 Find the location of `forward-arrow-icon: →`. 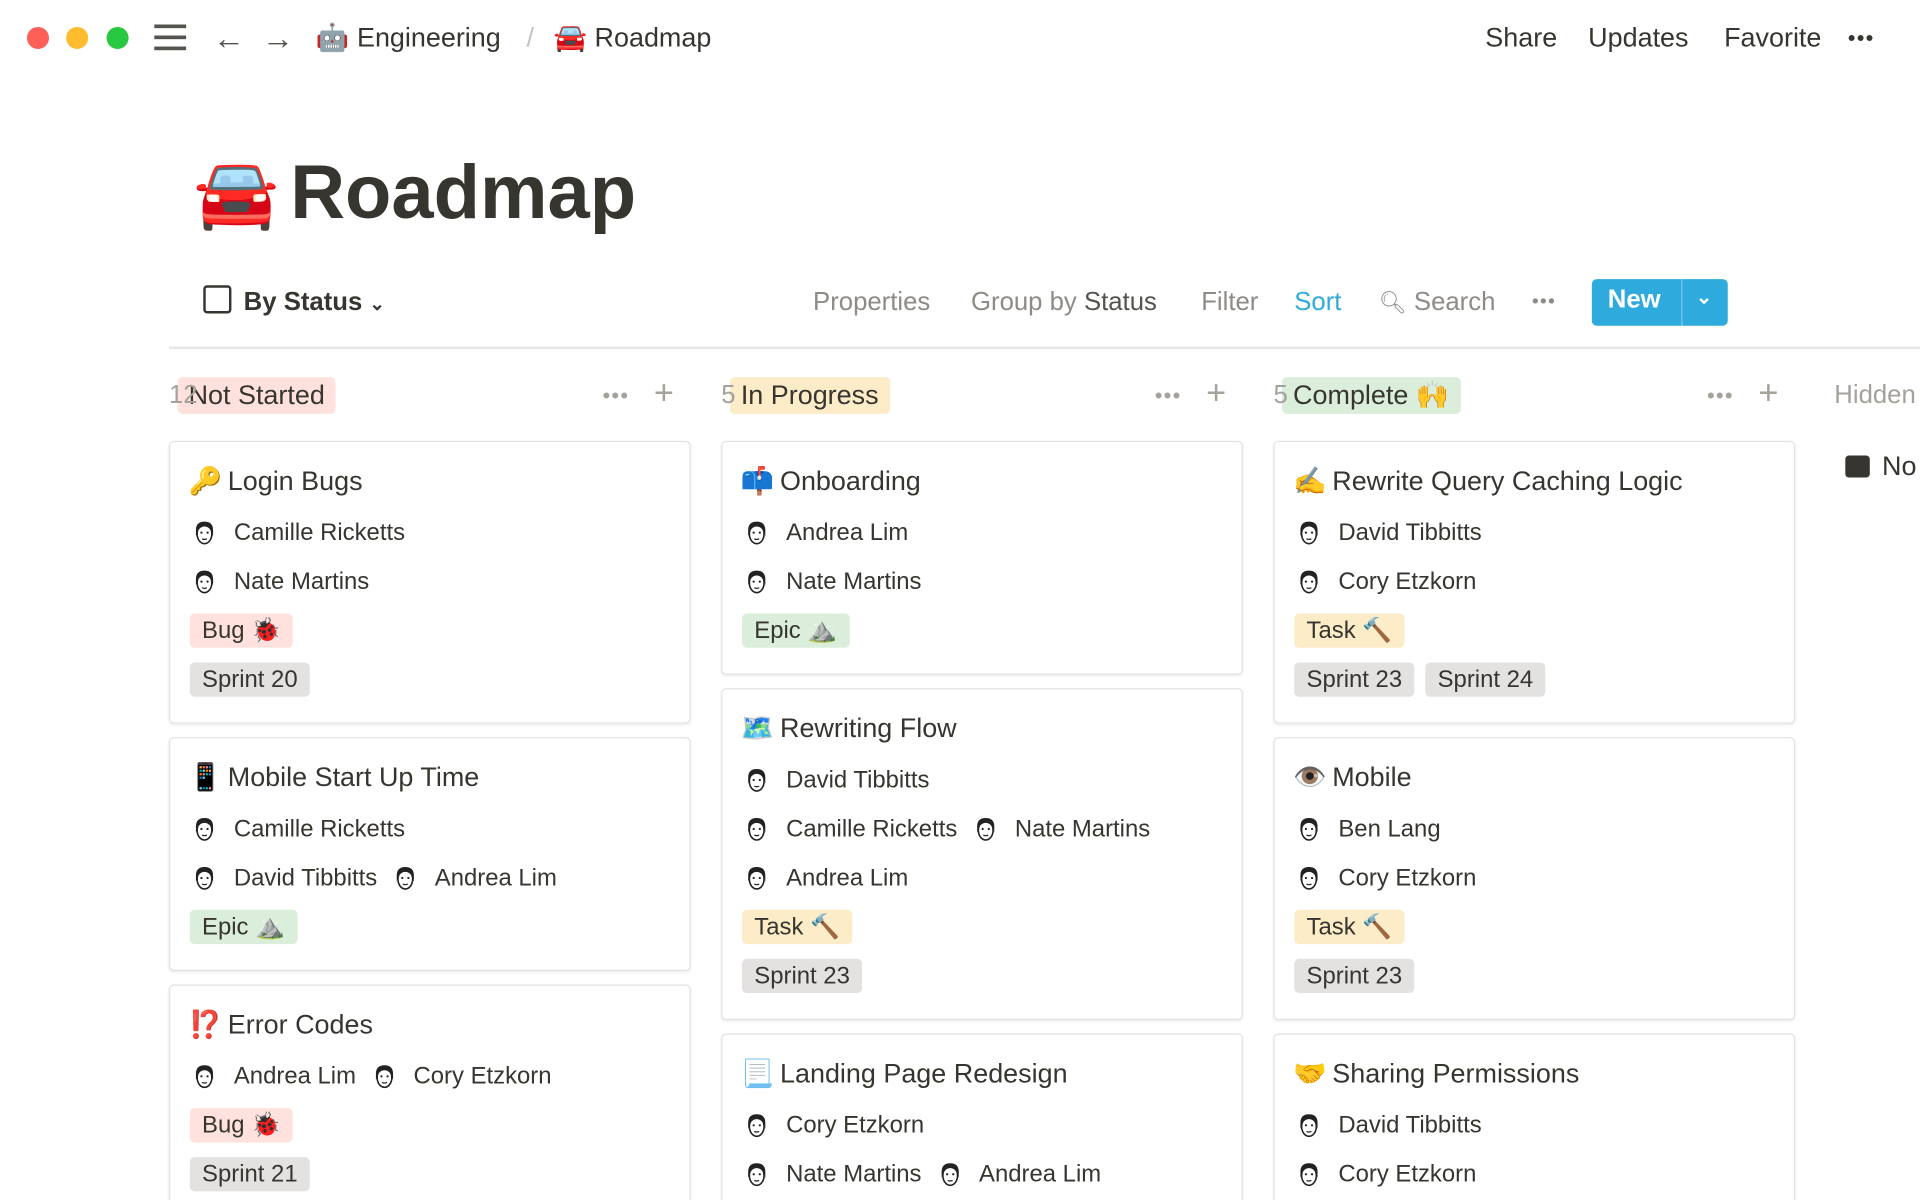

forward-arrow-icon: → is located at coordinates (278, 38).